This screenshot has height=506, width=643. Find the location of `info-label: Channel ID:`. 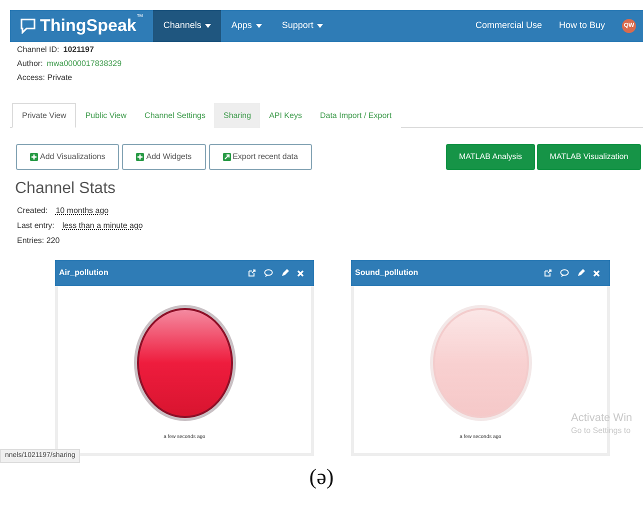

info-label: Channel ID: is located at coordinates (38, 50).